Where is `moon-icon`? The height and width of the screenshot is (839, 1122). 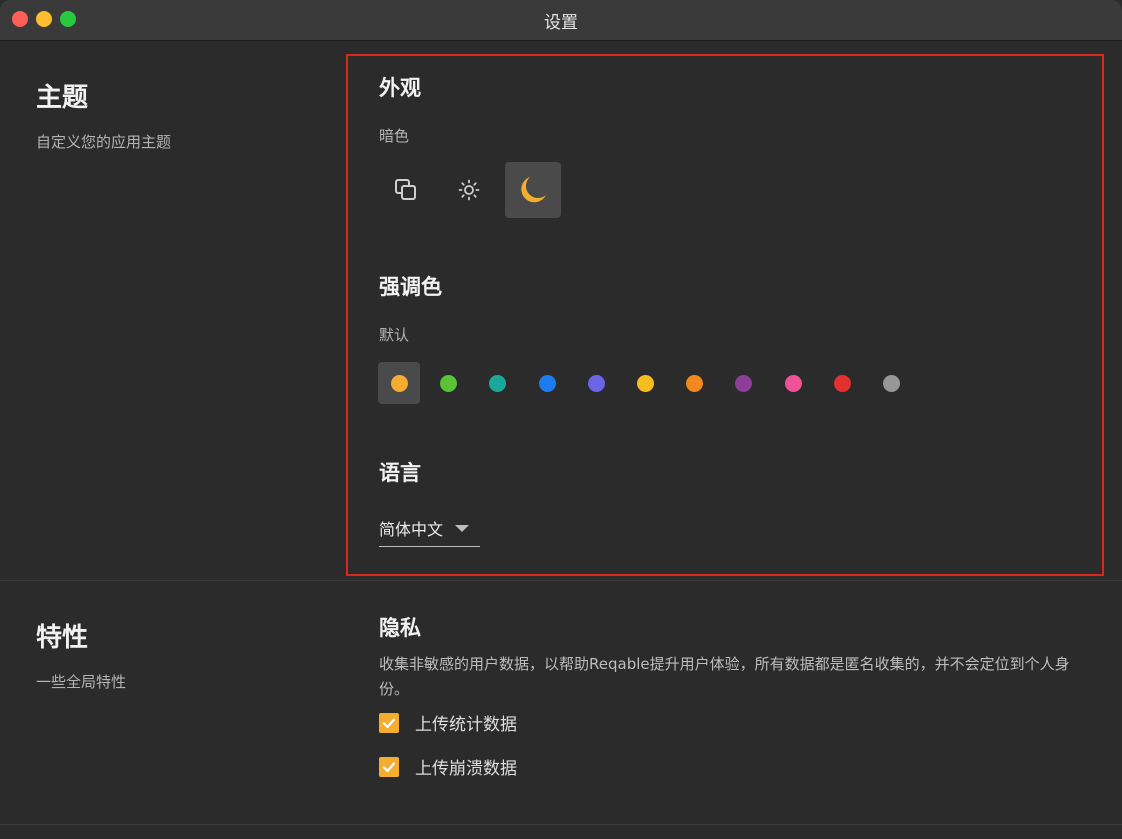
moon-icon is located at coordinates (533, 190).